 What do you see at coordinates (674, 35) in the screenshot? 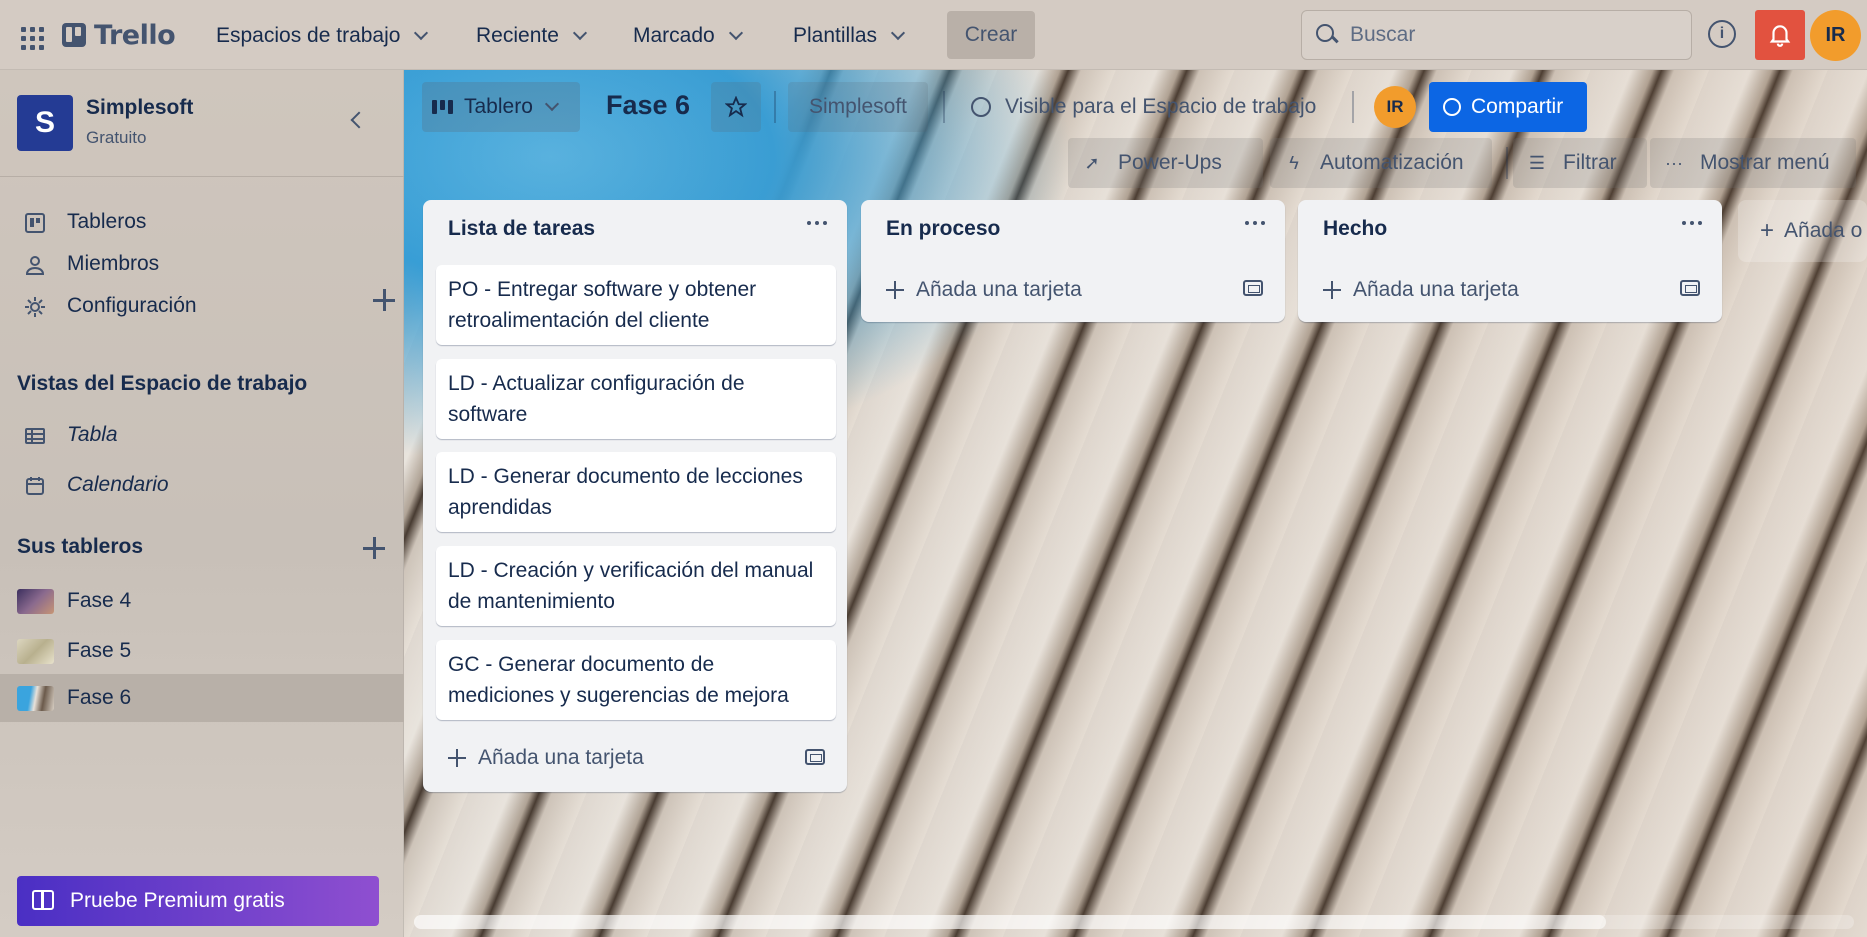
I see `nav-starred-label: Marcado` at bounding box center [674, 35].